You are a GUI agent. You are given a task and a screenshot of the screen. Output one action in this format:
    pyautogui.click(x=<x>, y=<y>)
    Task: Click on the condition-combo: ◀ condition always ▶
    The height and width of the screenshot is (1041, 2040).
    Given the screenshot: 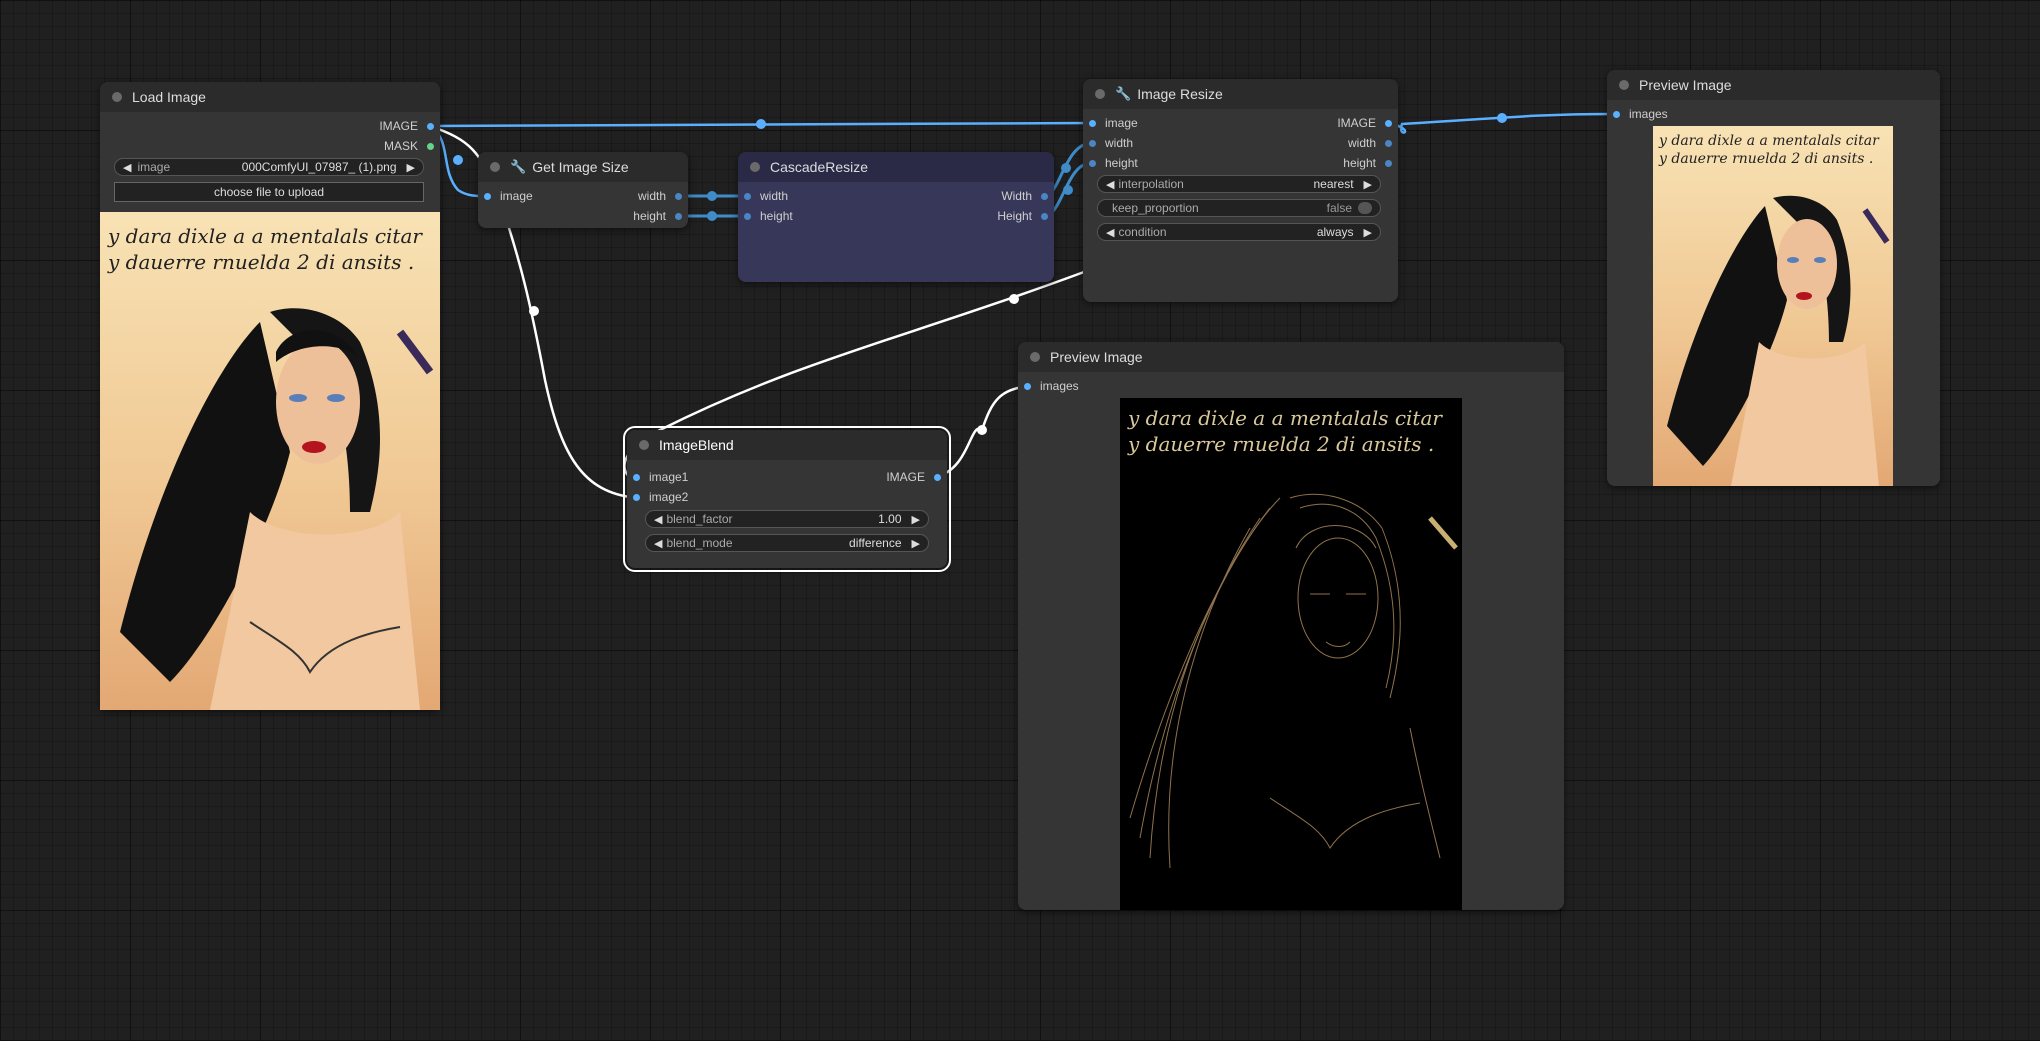 What is the action you would take?
    pyautogui.click(x=1239, y=232)
    